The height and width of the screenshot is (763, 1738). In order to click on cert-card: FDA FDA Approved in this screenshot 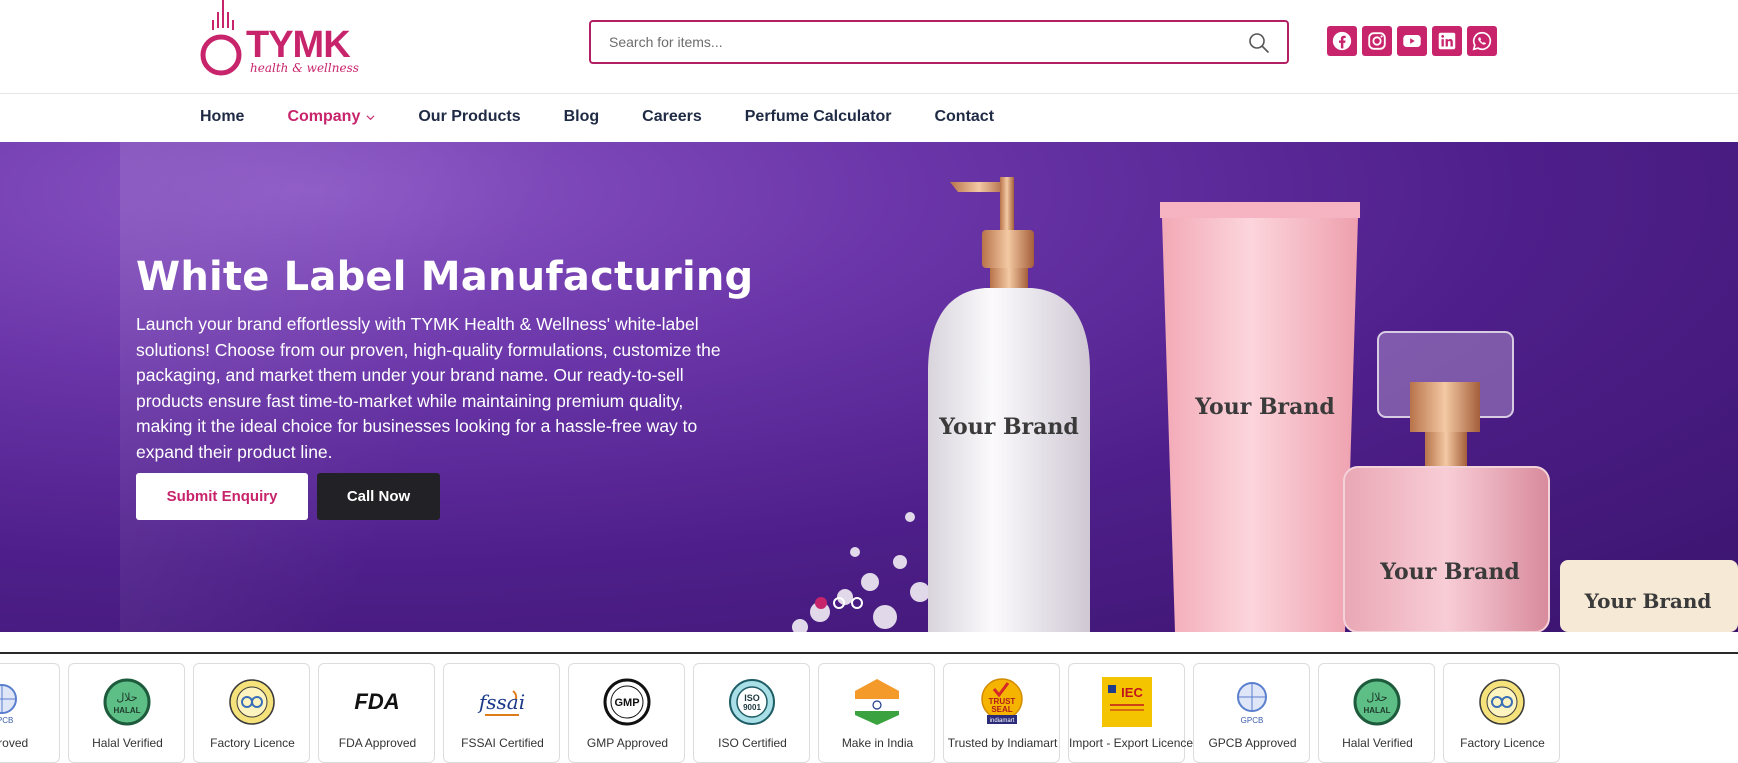, I will do `click(376, 713)`.